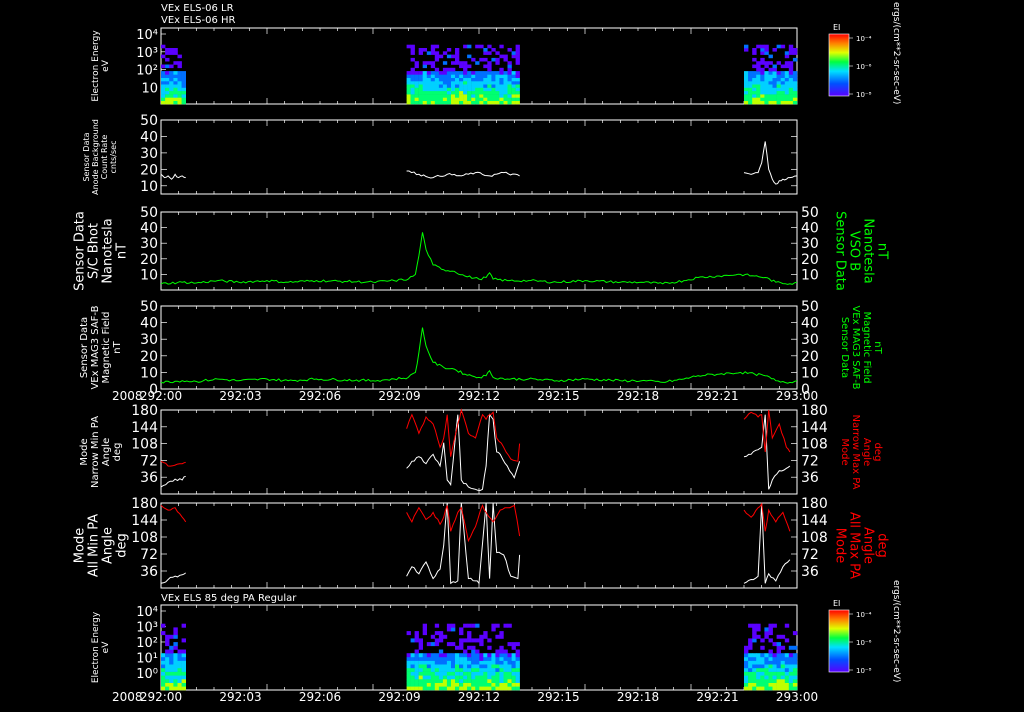 The height and width of the screenshot is (712, 1024). I want to click on mag3-ylabel-line: VEx MAG3 SAF-B, so click(95, 347).